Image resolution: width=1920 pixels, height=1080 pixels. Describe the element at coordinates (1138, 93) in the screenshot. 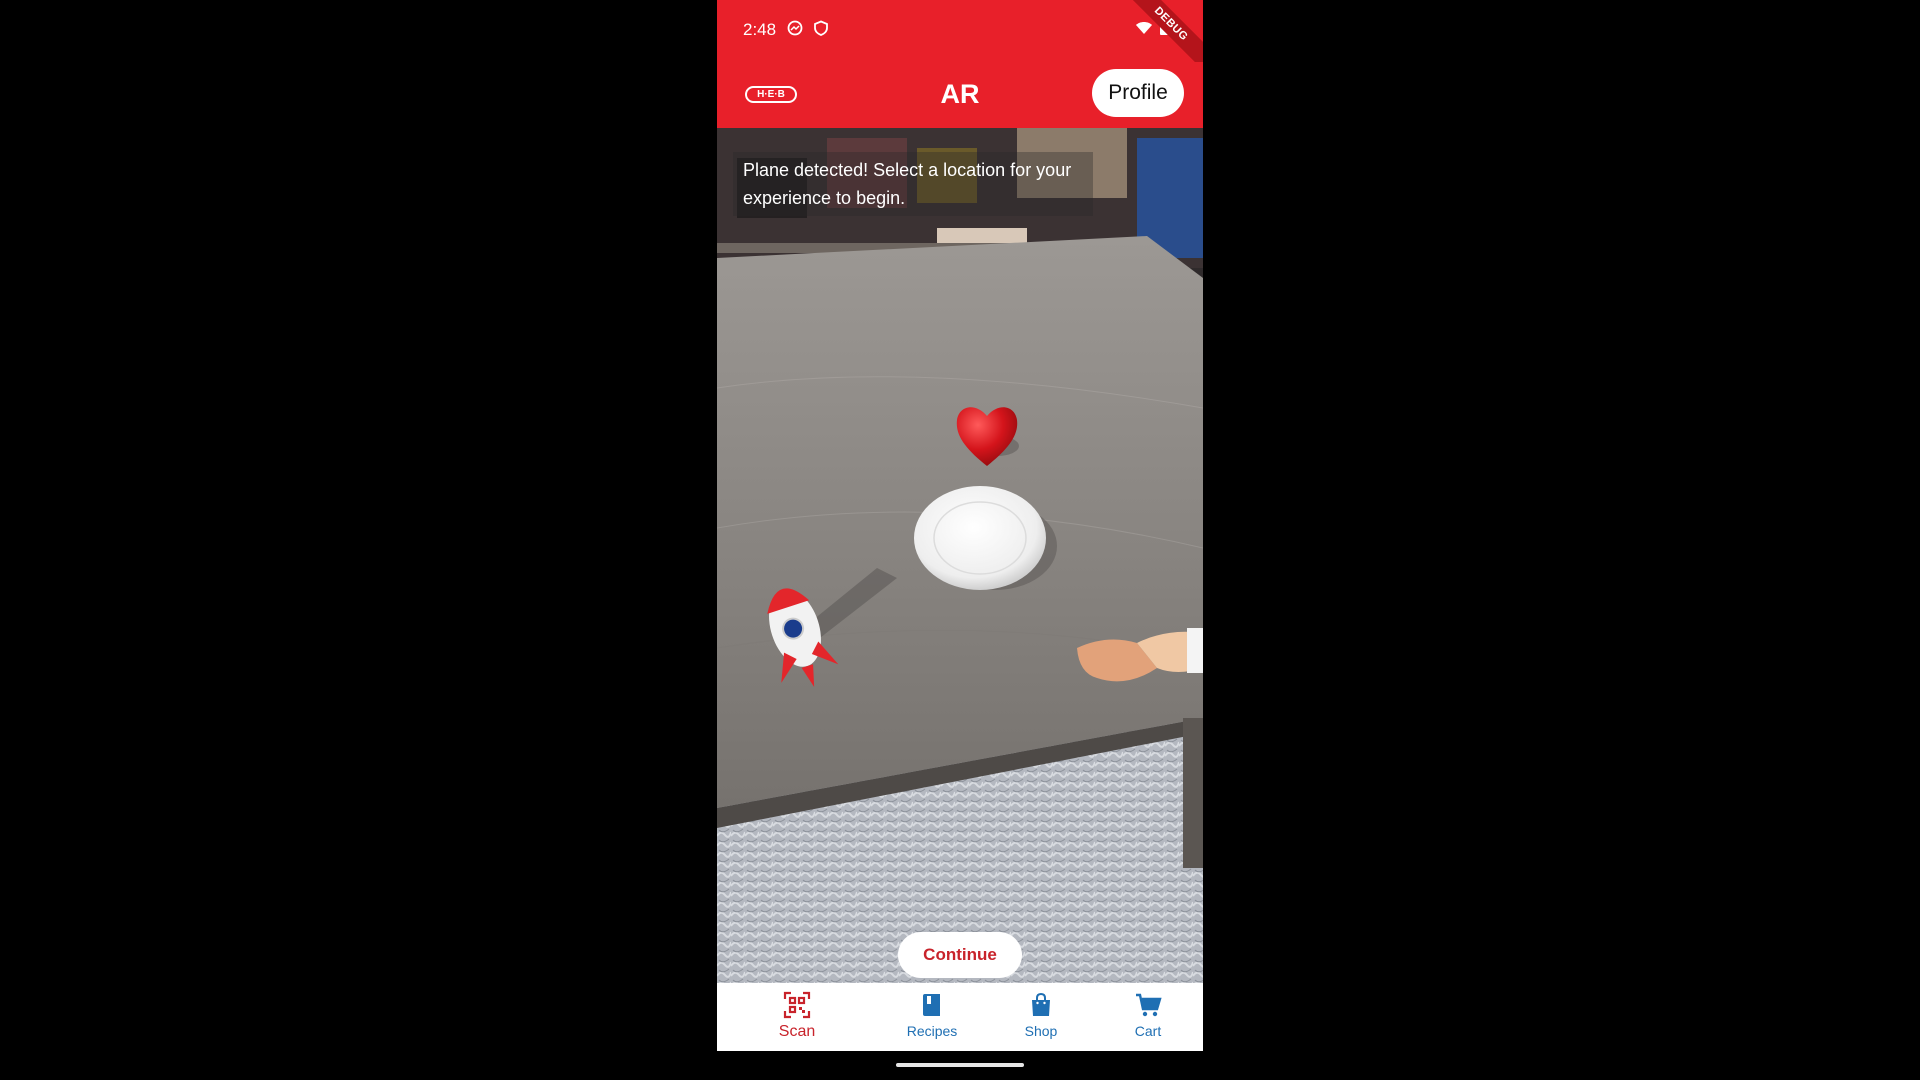

I see `profile-button: Profile` at that location.